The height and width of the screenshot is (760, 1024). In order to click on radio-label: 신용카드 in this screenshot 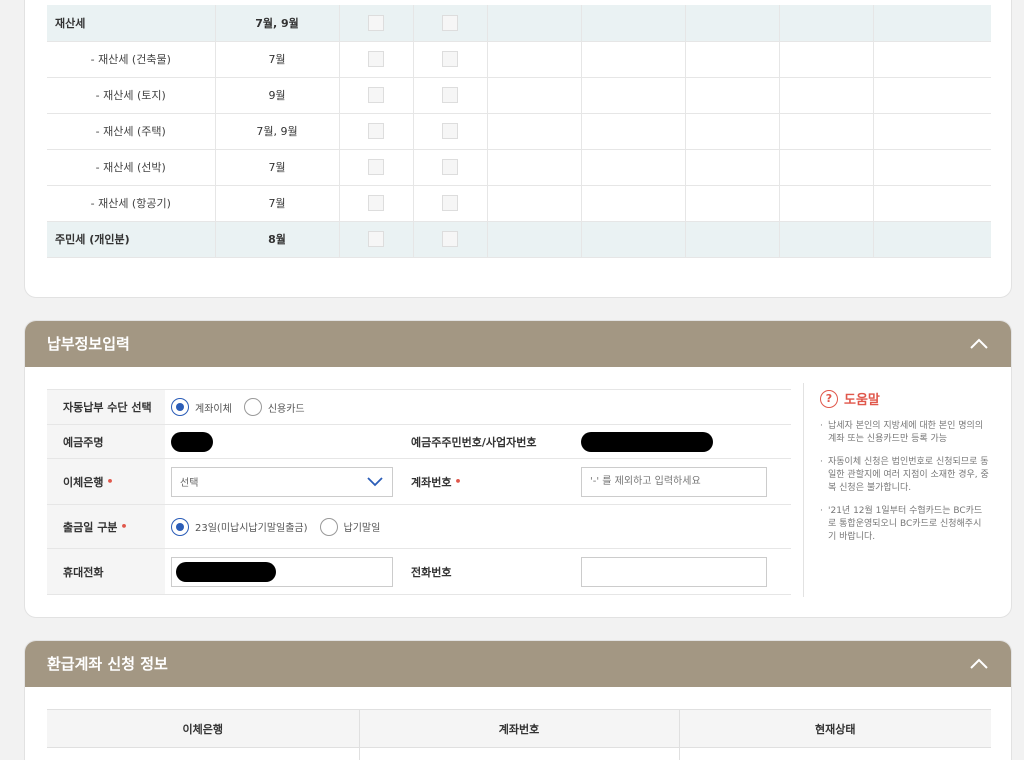, I will do `click(286, 409)`.